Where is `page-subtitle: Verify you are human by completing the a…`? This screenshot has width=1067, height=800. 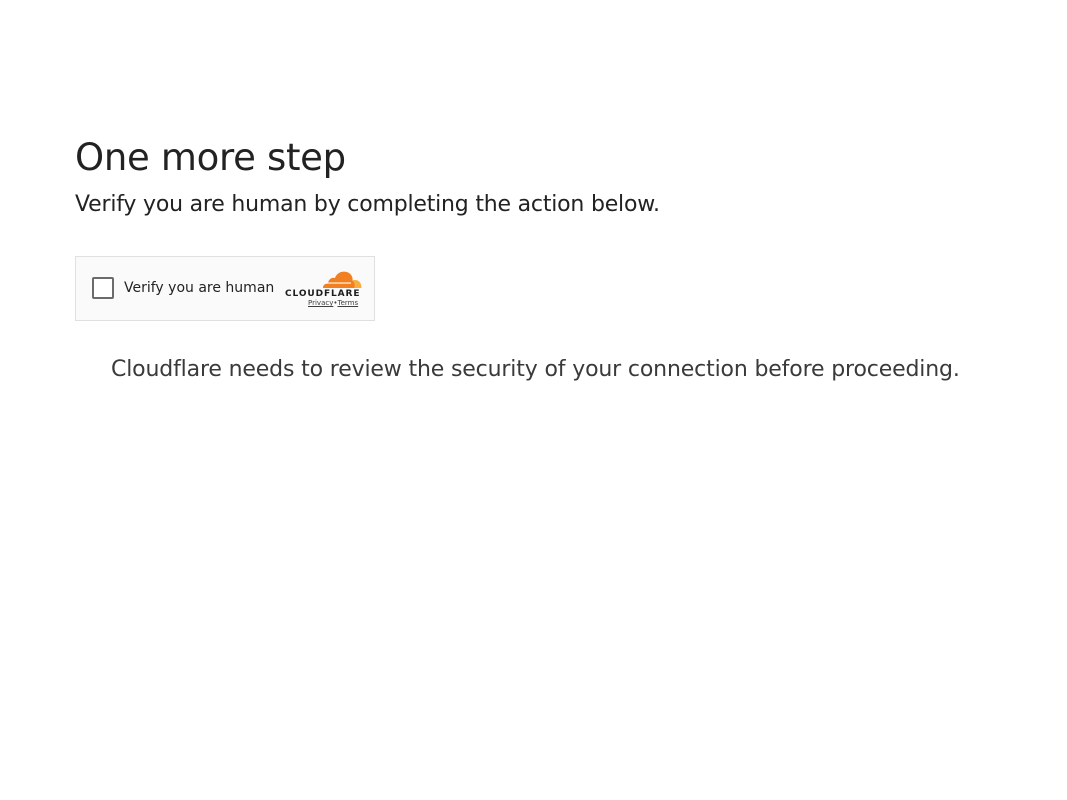
page-subtitle: Verify you are human by completing the a… is located at coordinates (367, 204).